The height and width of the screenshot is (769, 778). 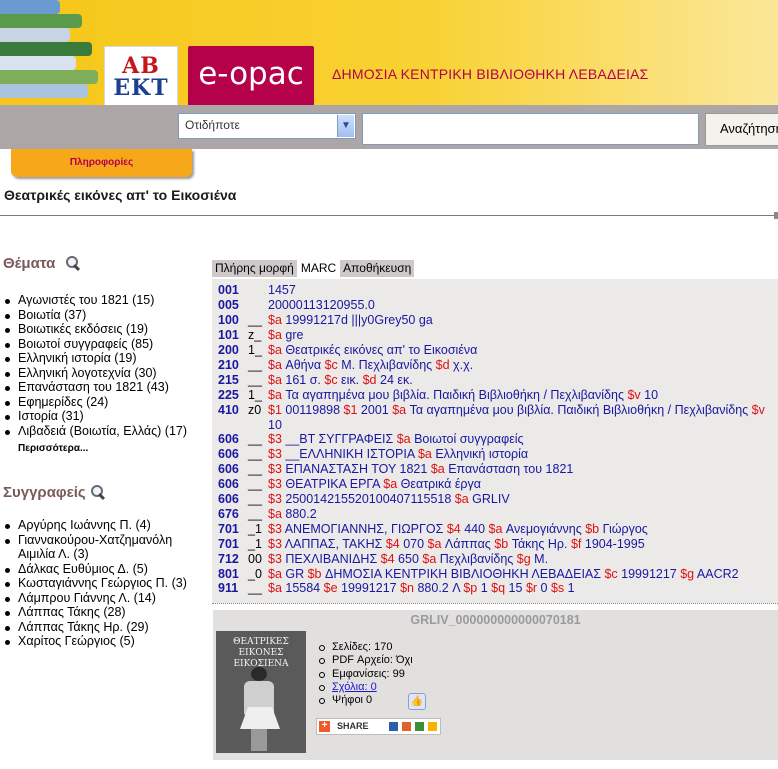 I want to click on logo-text-ab: ΑΒ, so click(x=141, y=66).